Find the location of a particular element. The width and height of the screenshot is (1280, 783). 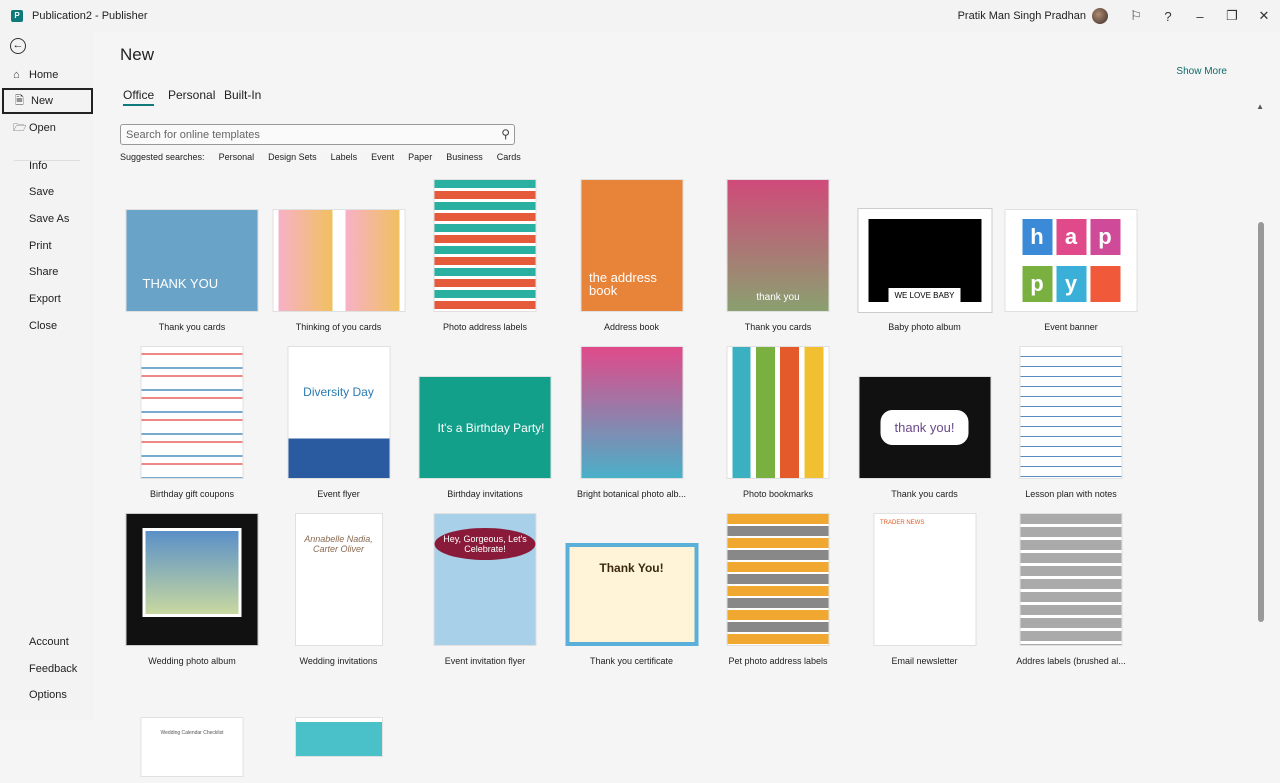

sidebar-item-label: Feedback is located at coordinates (53, 669).